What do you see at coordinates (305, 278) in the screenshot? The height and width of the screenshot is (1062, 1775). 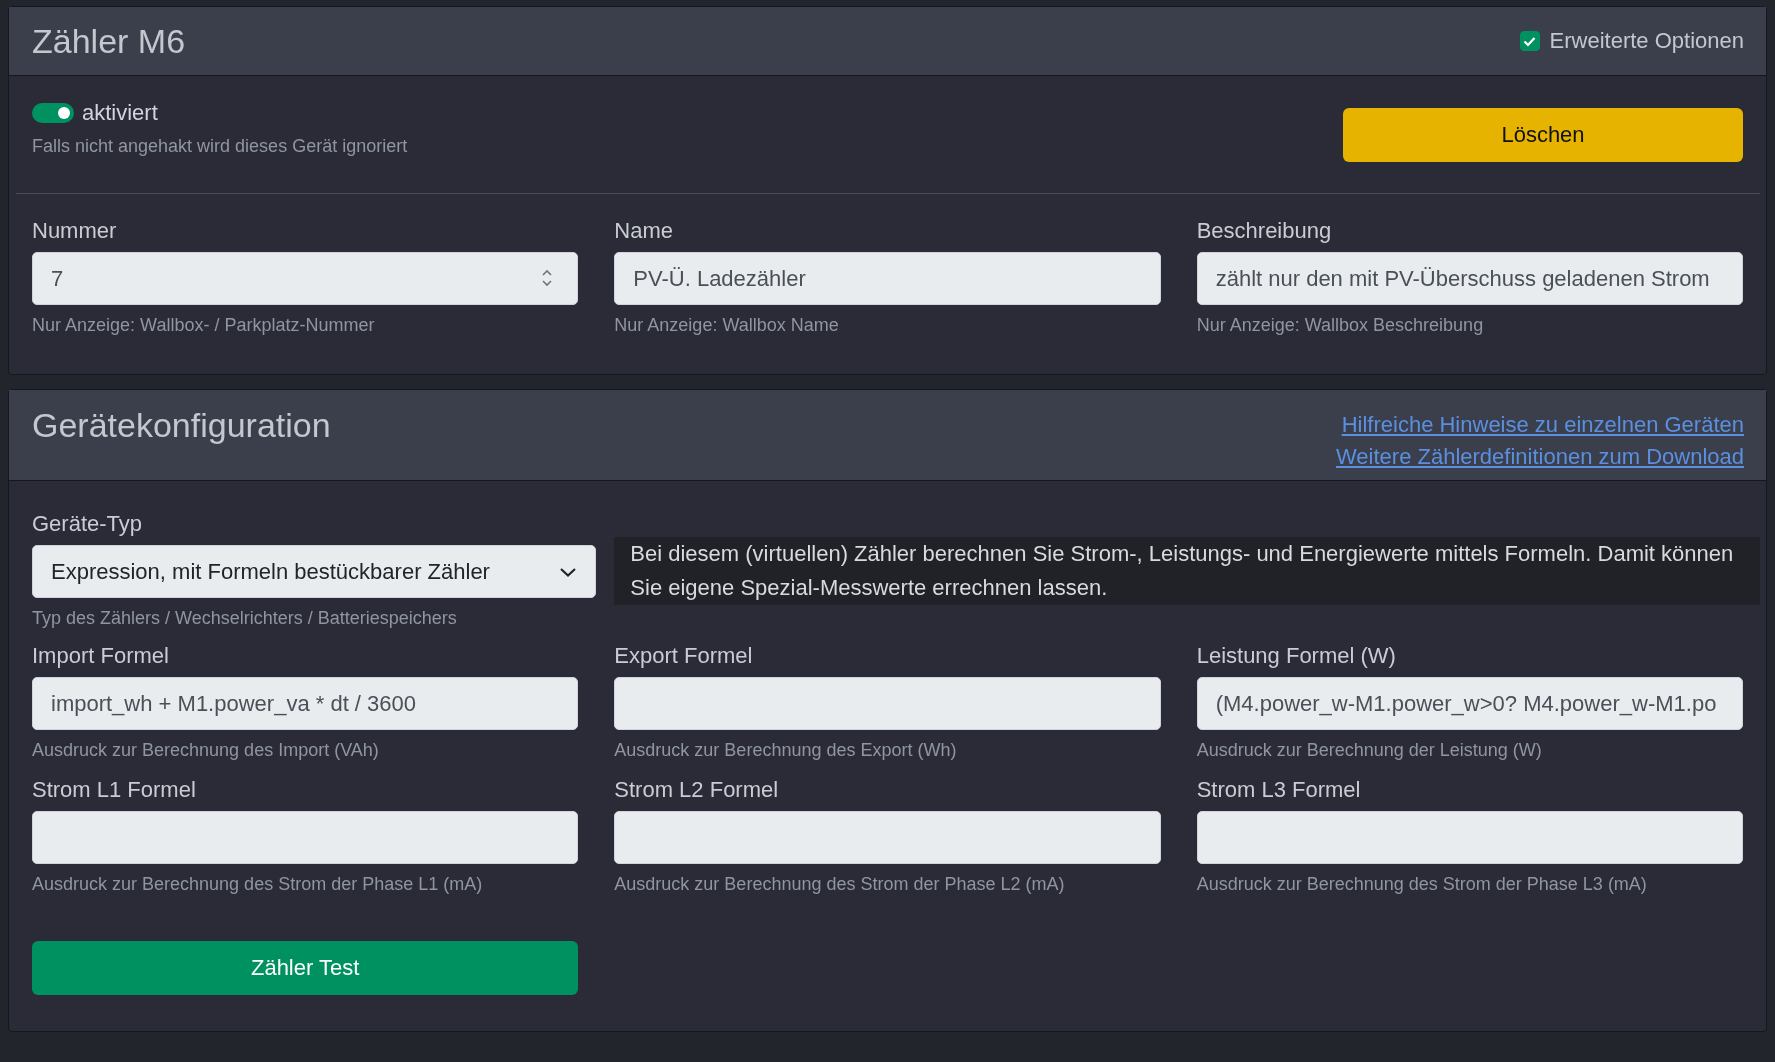 I see `number-field: 7` at bounding box center [305, 278].